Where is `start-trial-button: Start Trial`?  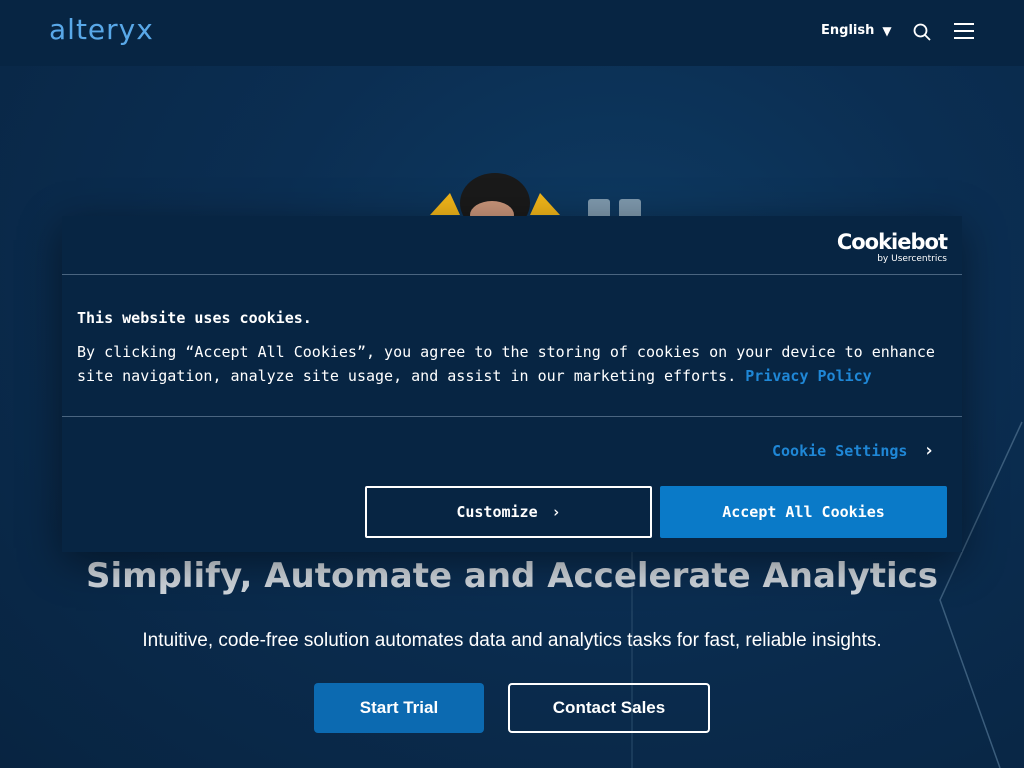
start-trial-button: Start Trial is located at coordinates (399, 708).